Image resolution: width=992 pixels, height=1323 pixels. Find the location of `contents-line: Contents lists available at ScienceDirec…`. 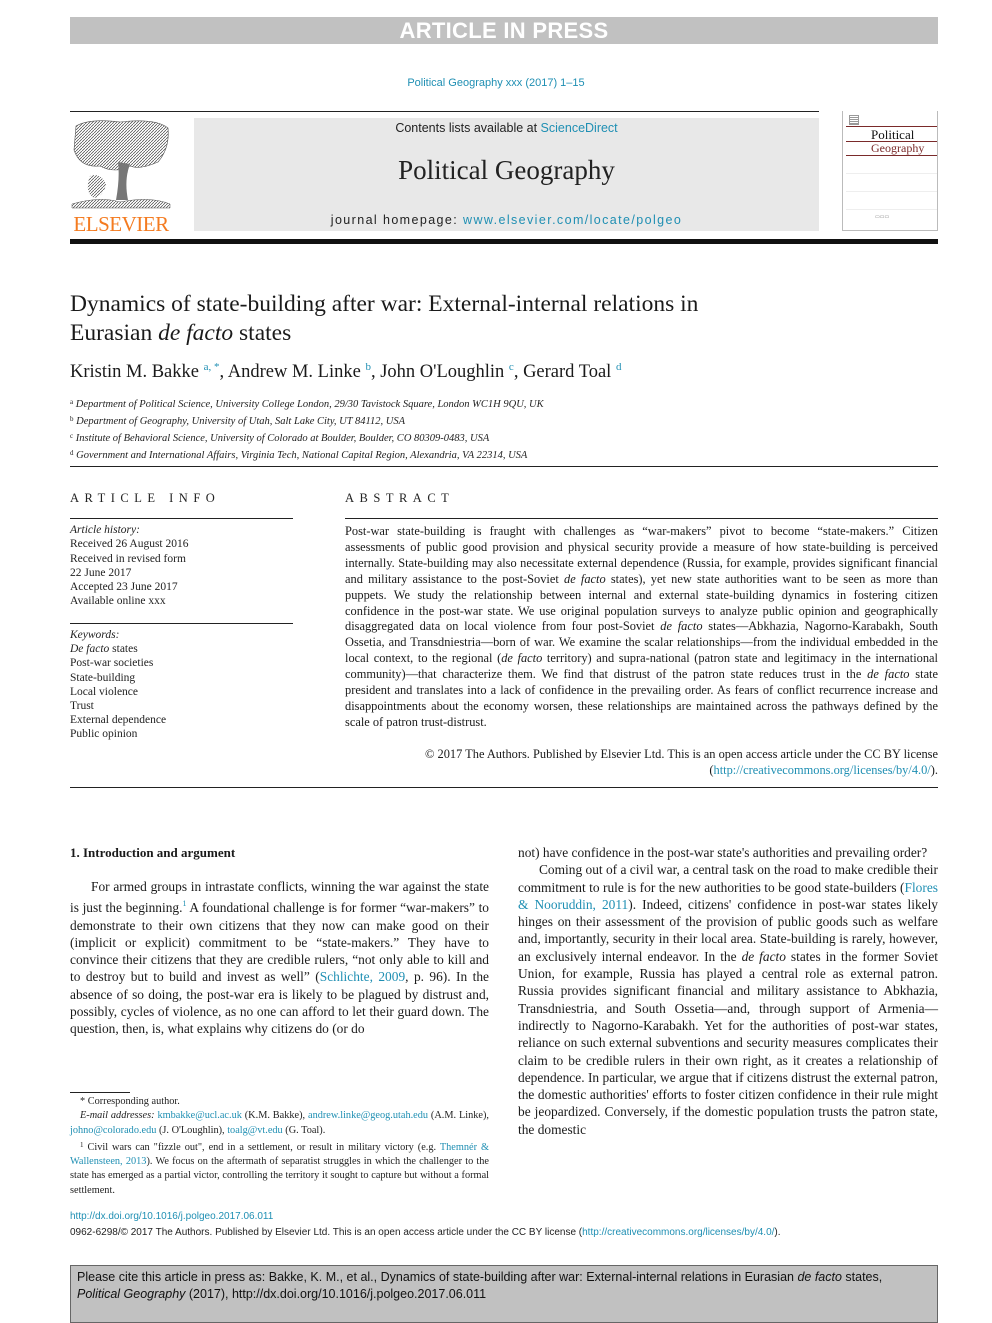

contents-line: Contents lists available at ScienceDirec… is located at coordinates (506, 128).